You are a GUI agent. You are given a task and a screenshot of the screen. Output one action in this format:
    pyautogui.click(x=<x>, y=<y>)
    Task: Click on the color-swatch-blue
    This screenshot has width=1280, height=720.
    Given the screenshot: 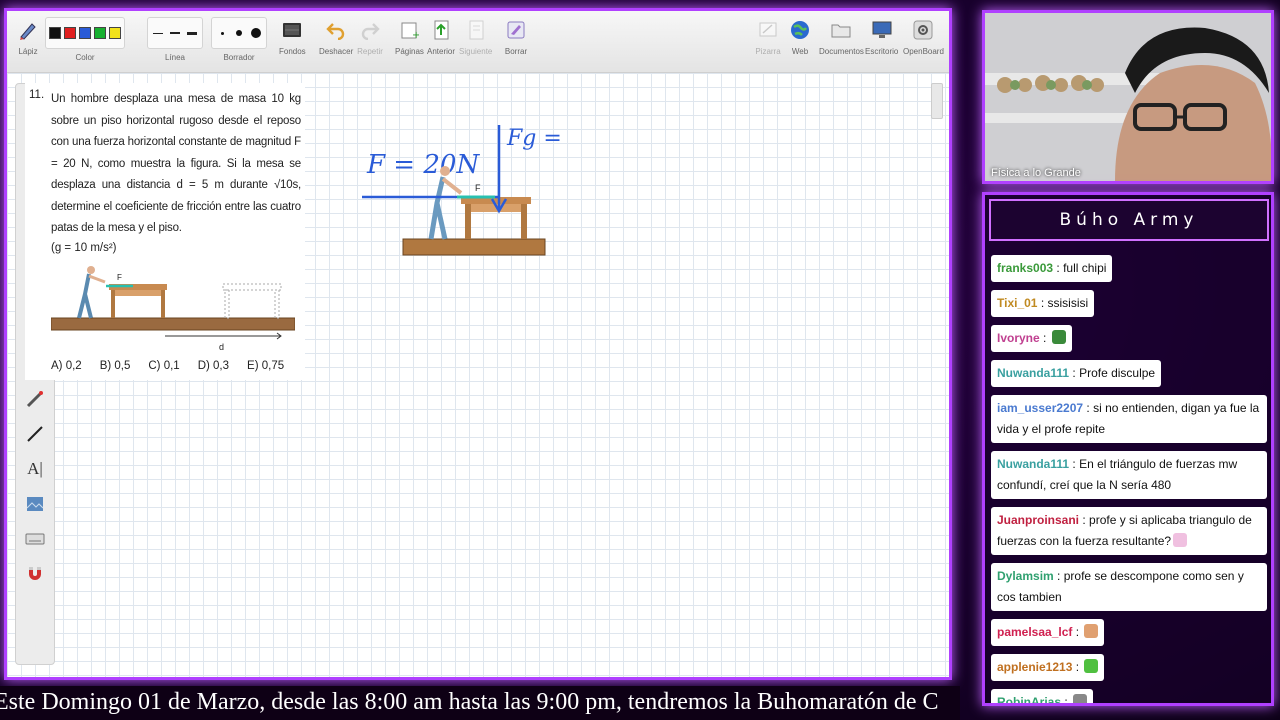 What is the action you would take?
    pyautogui.click(x=85, y=33)
    